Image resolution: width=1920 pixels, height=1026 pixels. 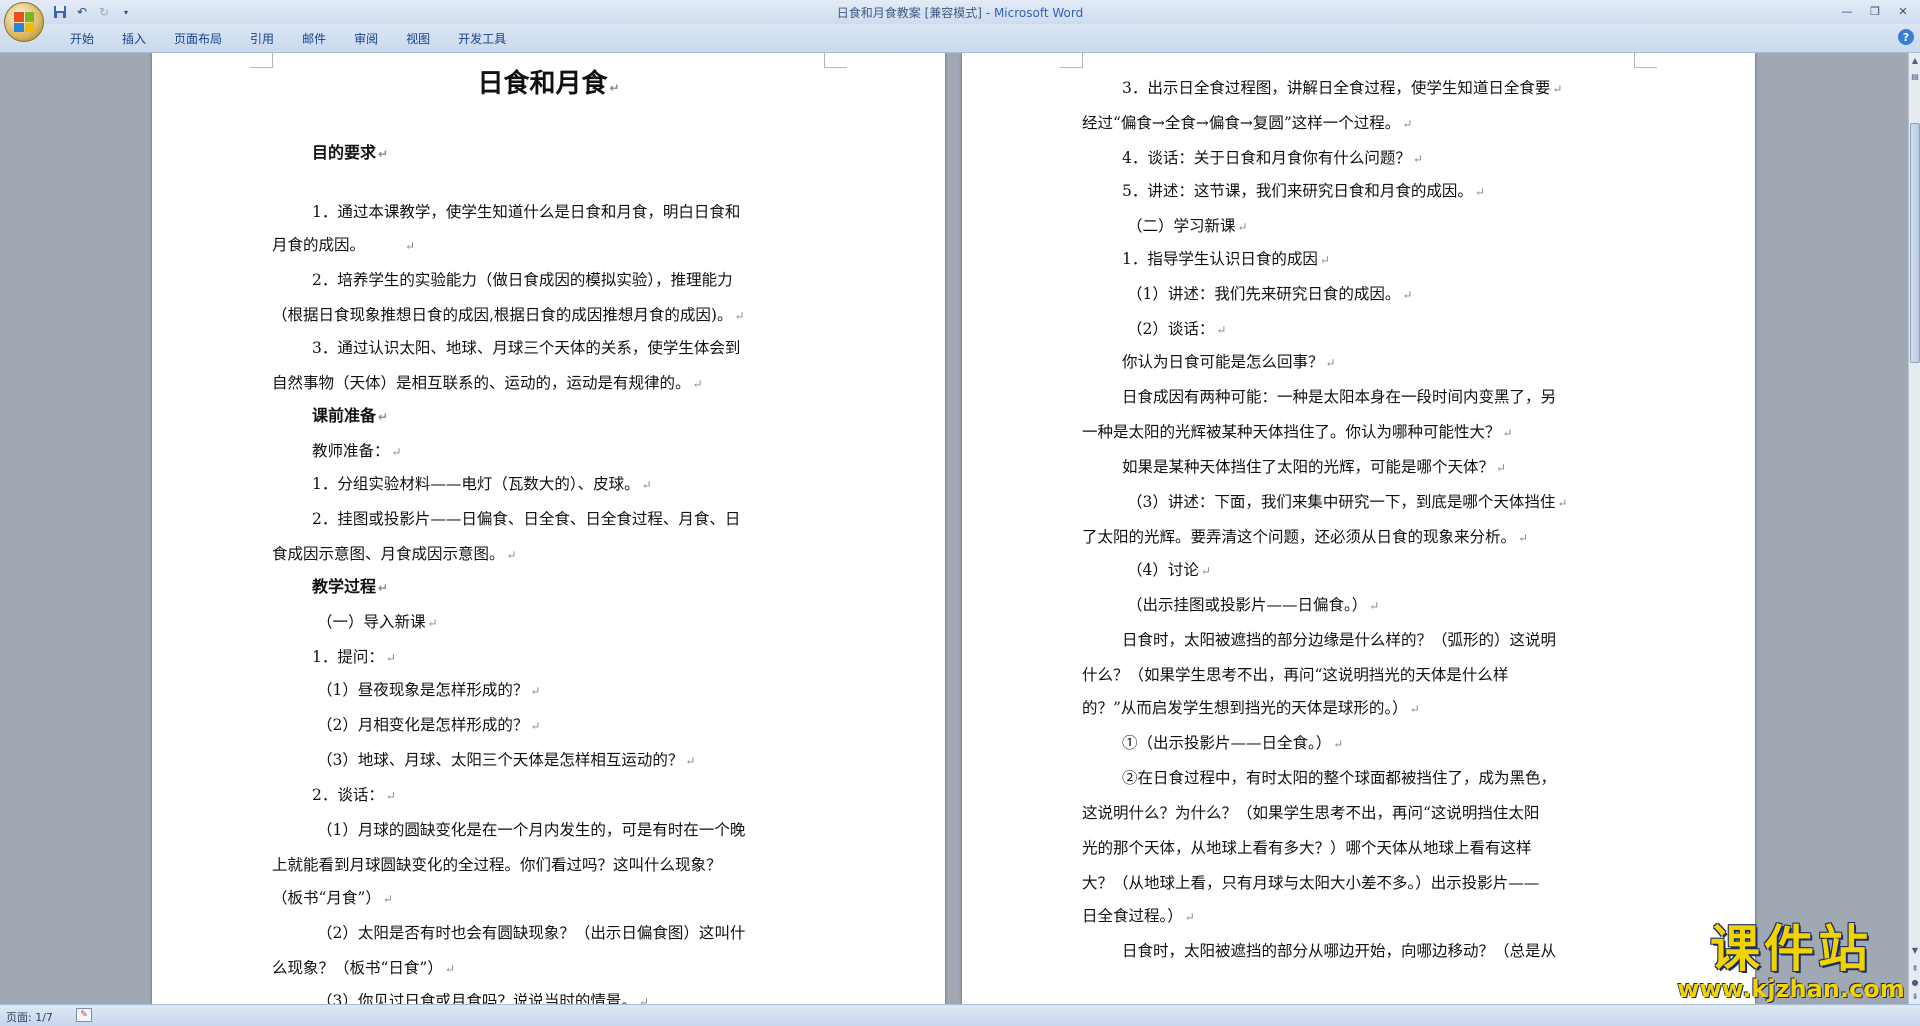 I want to click on tab-3: 引用, so click(x=262, y=38).